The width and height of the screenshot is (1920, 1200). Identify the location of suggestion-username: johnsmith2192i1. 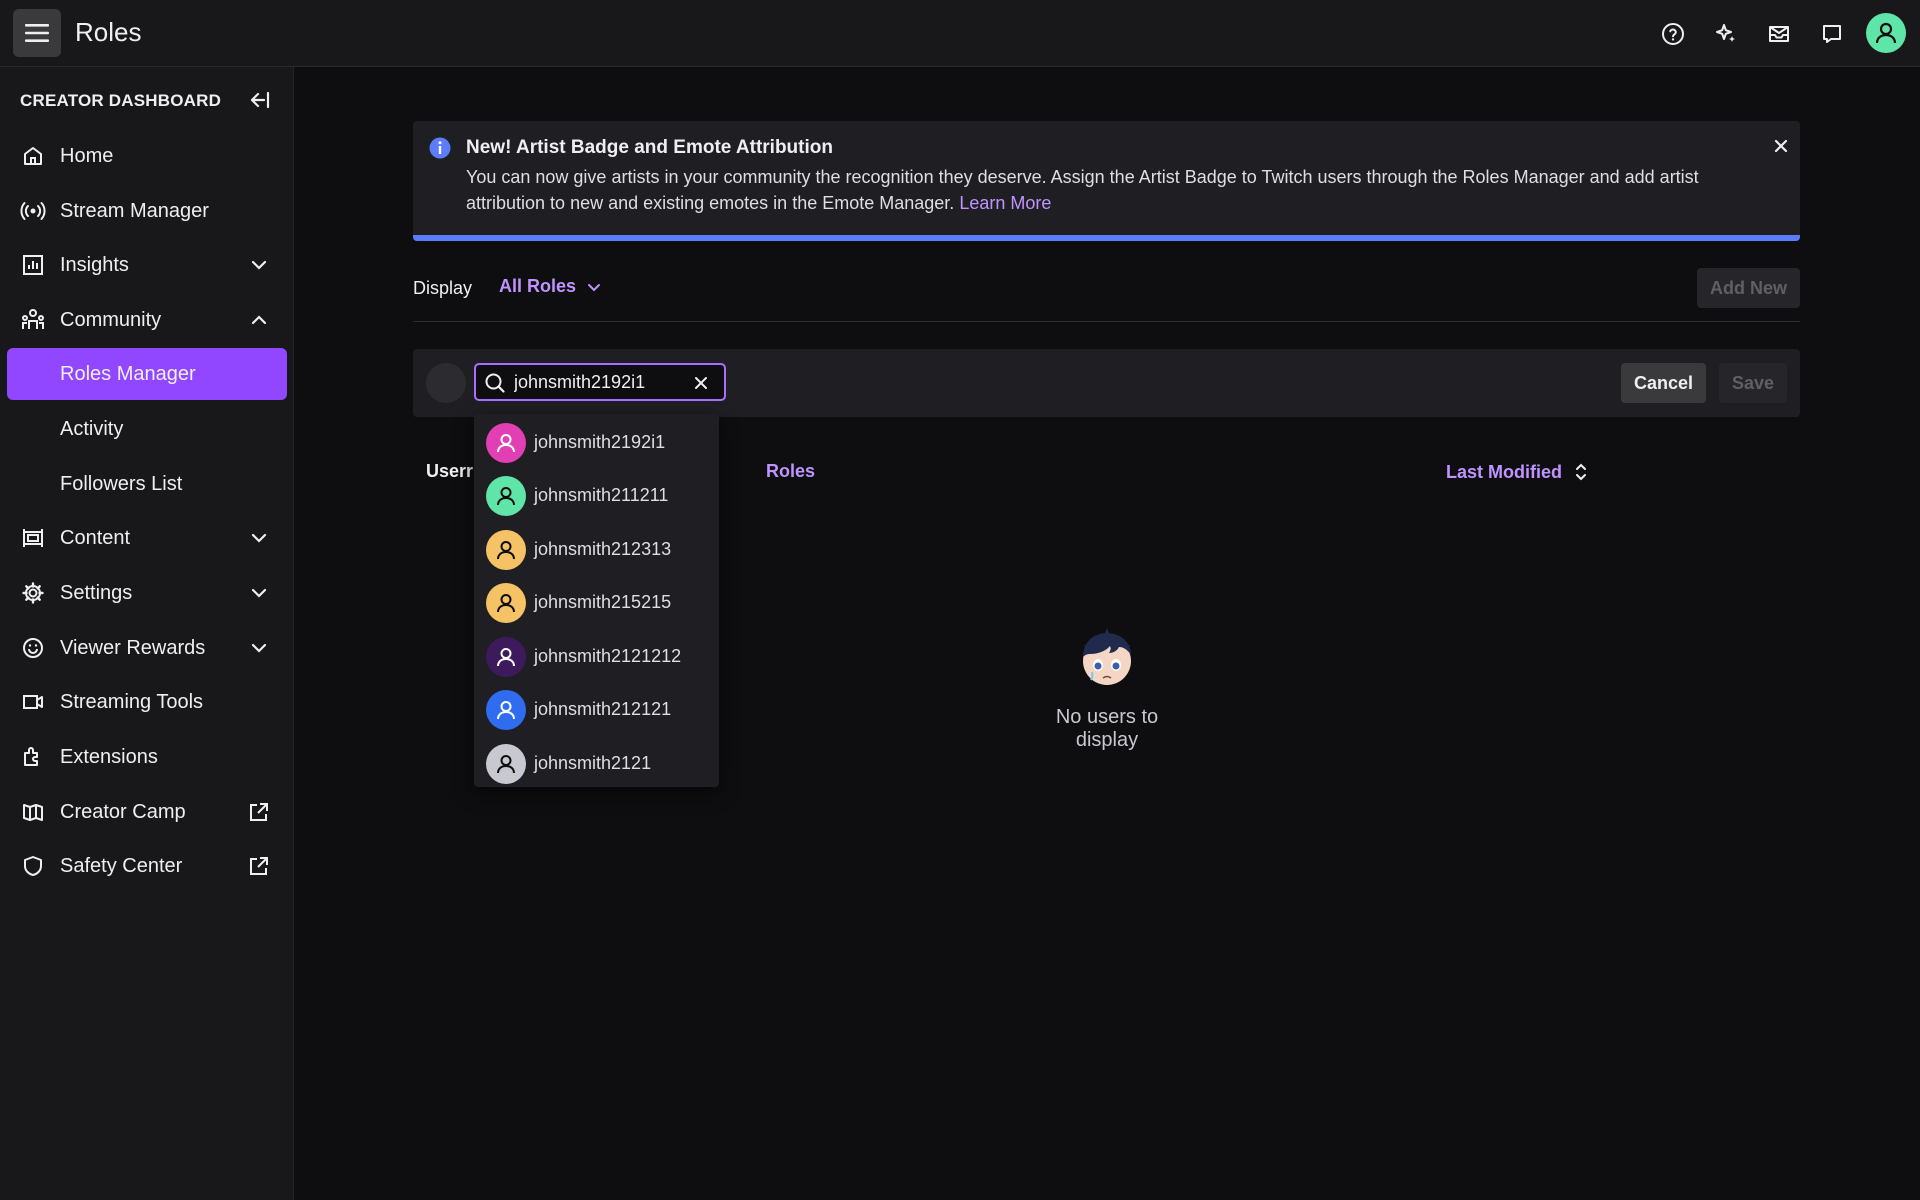
(600, 442).